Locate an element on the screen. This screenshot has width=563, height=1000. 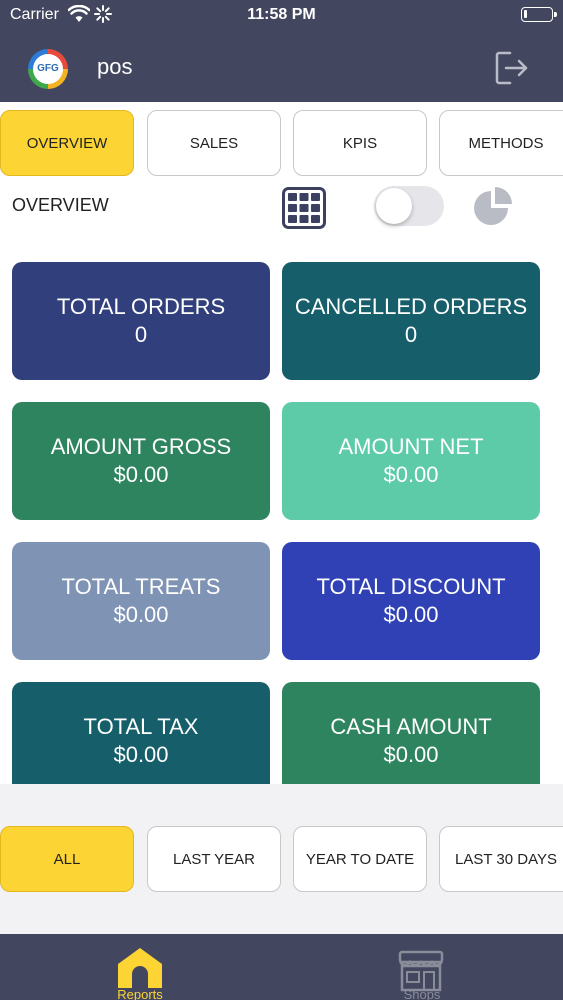
card-cancelled-orders: CANCELLED ORDERS 0 is located at coordinates (411, 321).